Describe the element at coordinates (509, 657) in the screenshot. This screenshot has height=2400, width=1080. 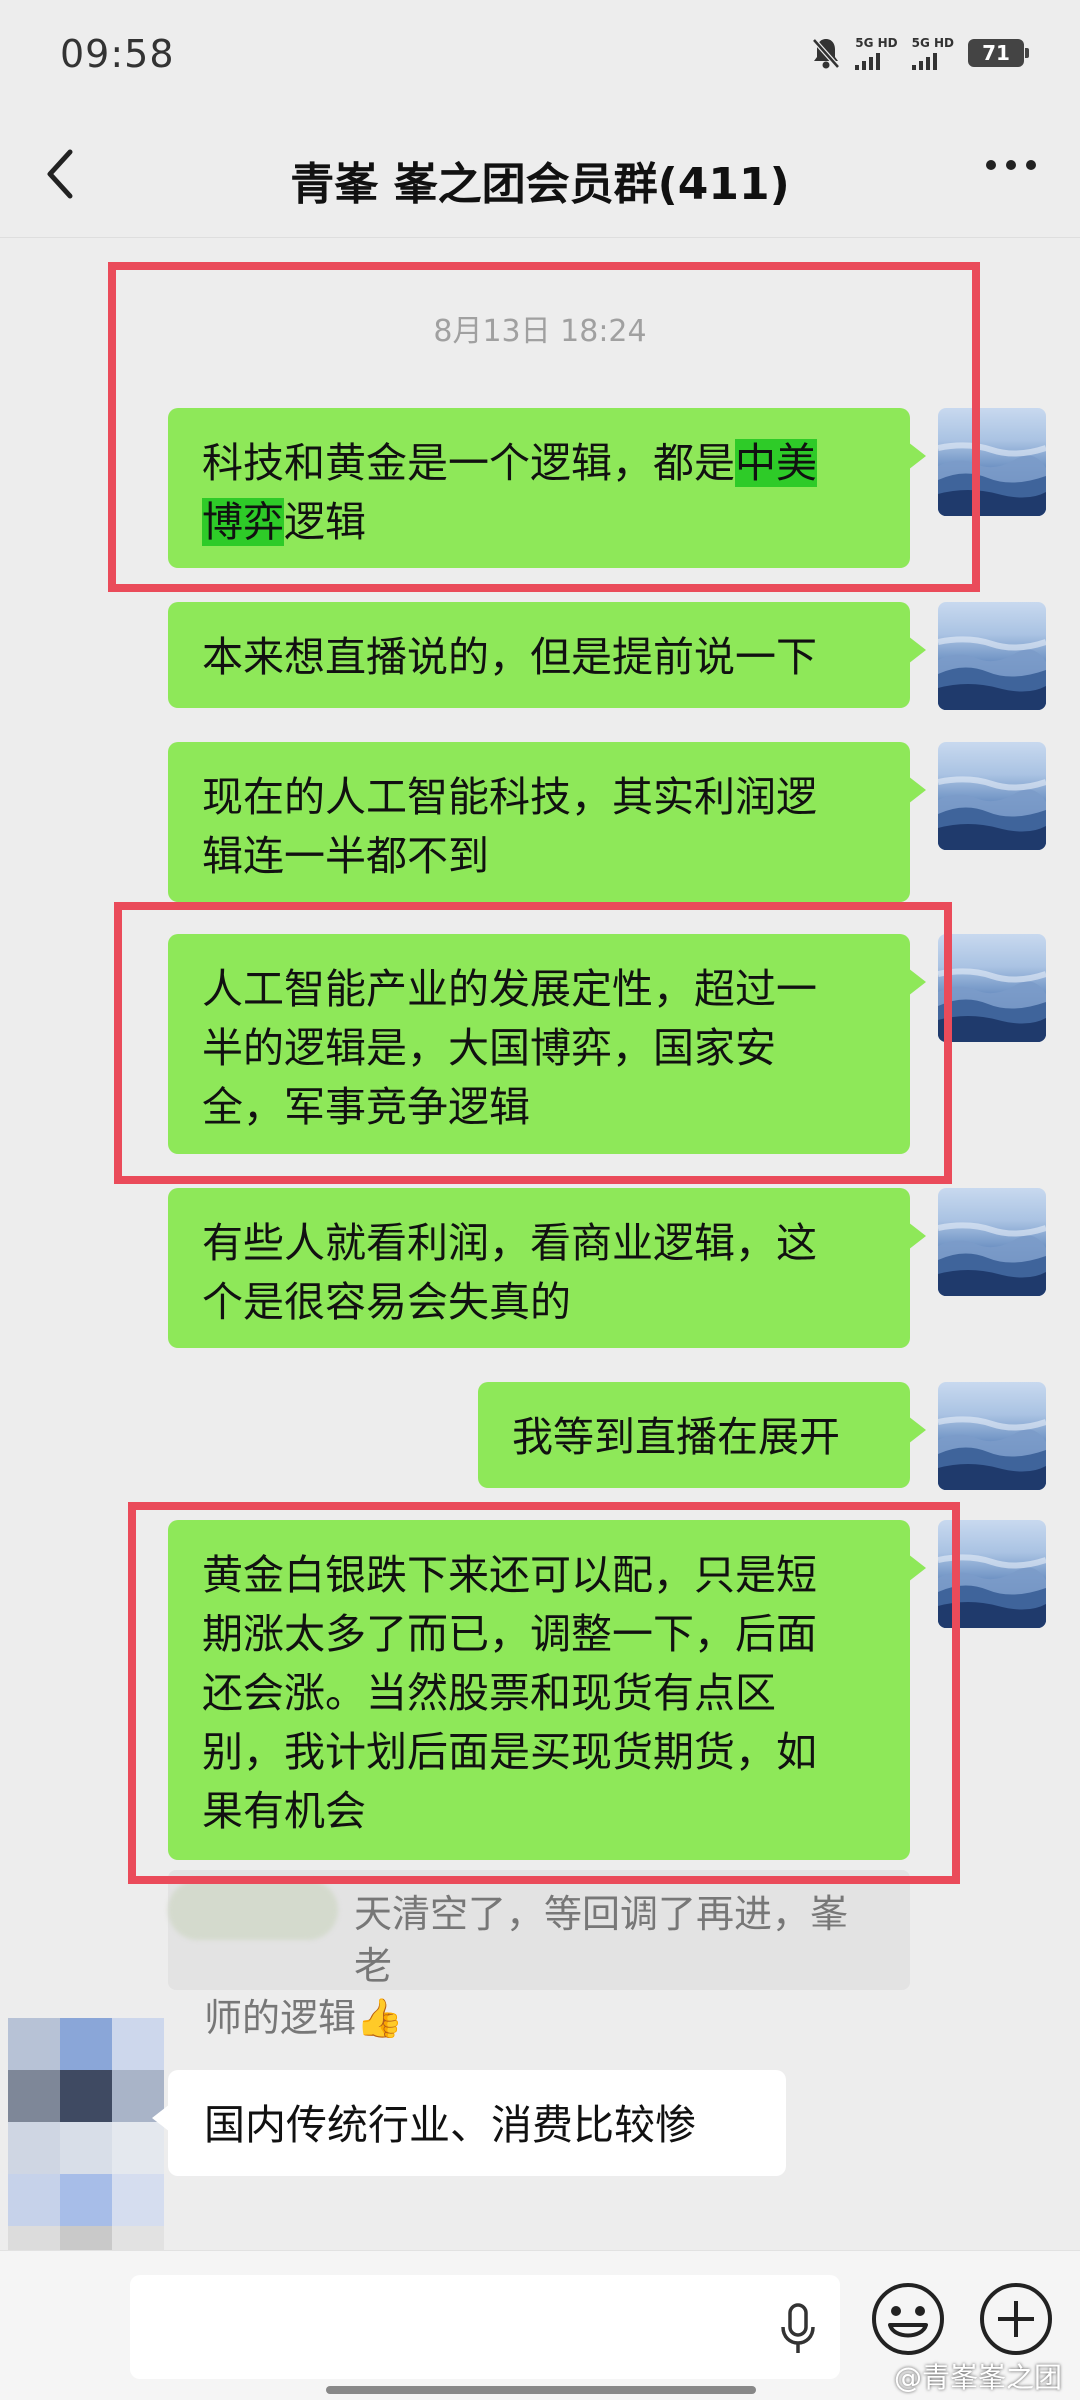
I see `message-line: 本来想直播说的，但是提前说一下` at that location.